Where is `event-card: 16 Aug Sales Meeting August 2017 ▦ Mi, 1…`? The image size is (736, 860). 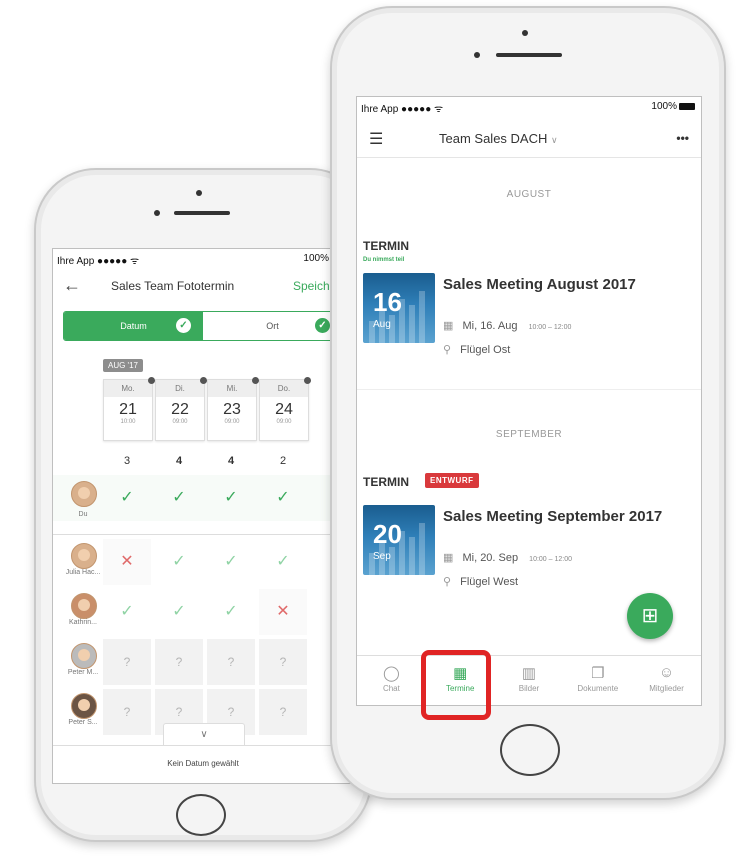 event-card: 16 Aug Sales Meeting August 2017 ▦ Mi, 1… is located at coordinates (529, 318).